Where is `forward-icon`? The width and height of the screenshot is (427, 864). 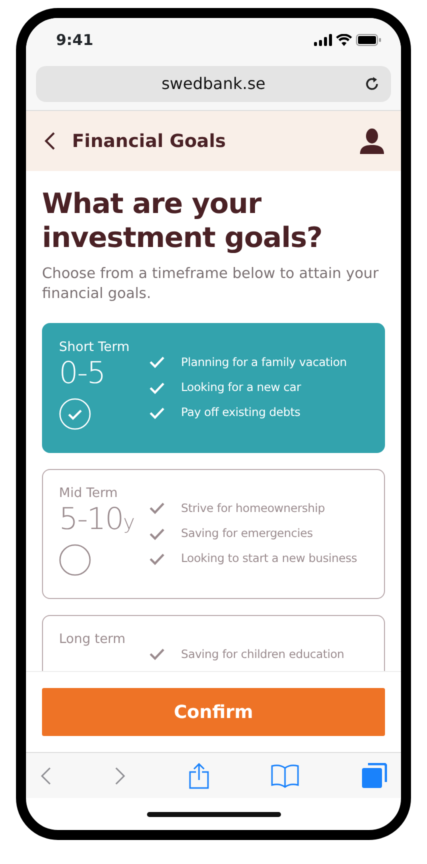 forward-icon is located at coordinates (120, 776).